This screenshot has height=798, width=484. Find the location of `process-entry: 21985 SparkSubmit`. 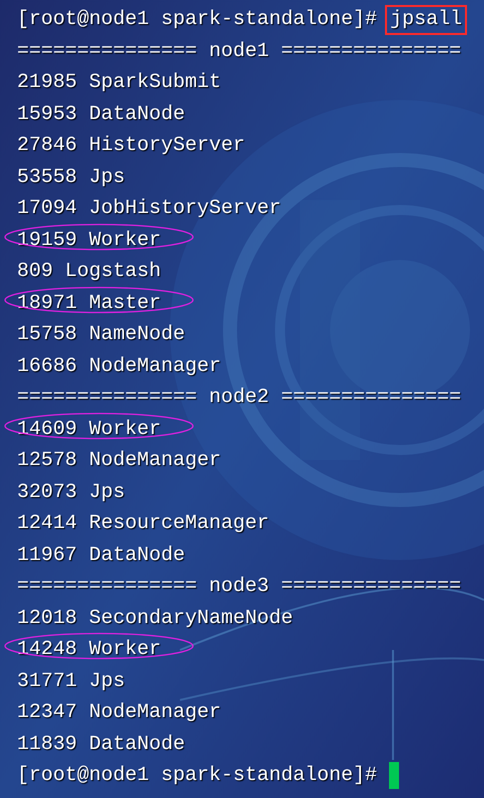

process-entry: 21985 SparkSubmit is located at coordinates (119, 83).